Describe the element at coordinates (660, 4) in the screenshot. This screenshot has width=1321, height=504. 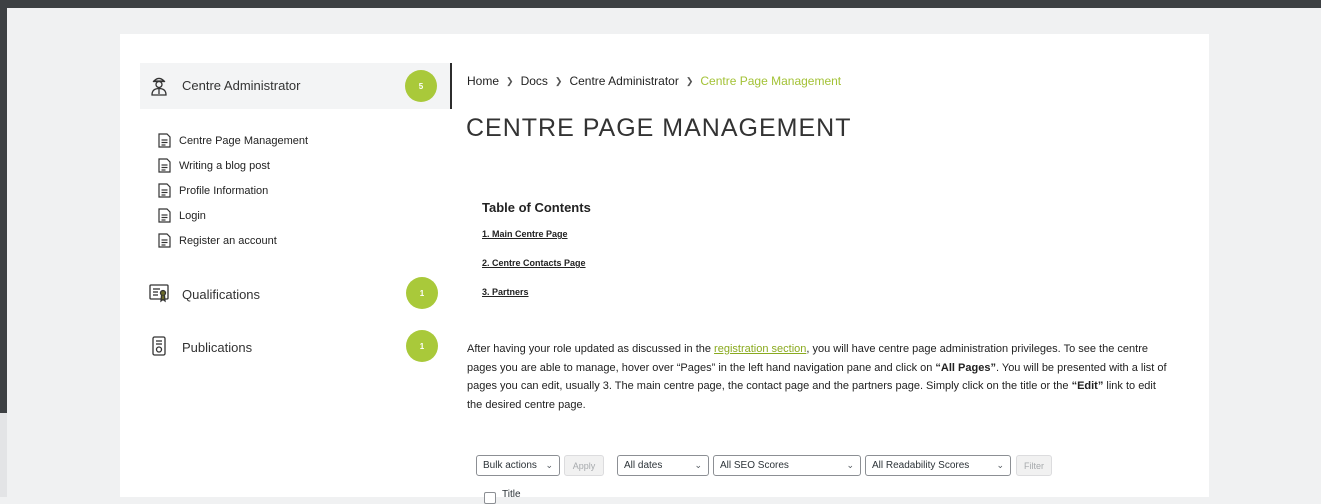
I see `top-frame-bar` at that location.